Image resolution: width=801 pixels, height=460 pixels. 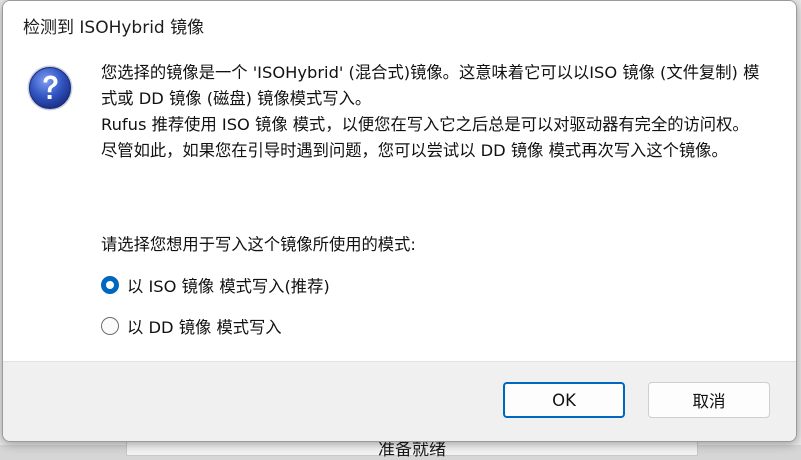 I want to click on radio-label-iso: 以 ISO 镜像 模式写入(推荐), so click(x=228, y=285).